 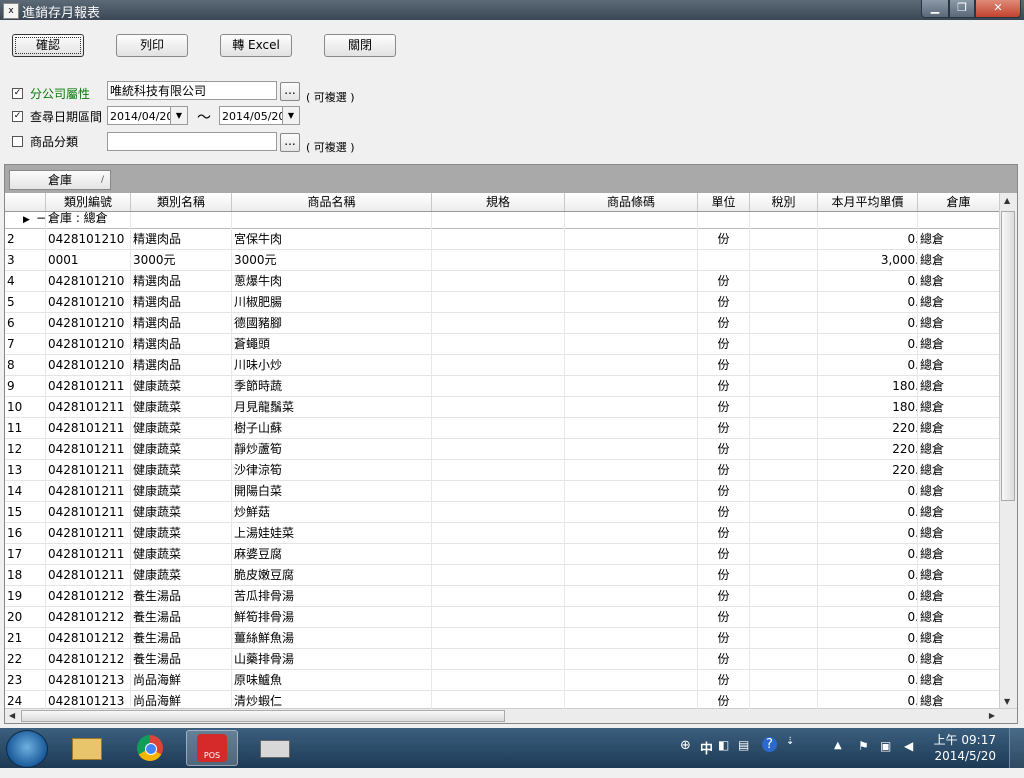 I want to click on table-row: 6 0428101210 精選肉品 德國豬腳 份 0. 總倉, so click(x=502, y=323).